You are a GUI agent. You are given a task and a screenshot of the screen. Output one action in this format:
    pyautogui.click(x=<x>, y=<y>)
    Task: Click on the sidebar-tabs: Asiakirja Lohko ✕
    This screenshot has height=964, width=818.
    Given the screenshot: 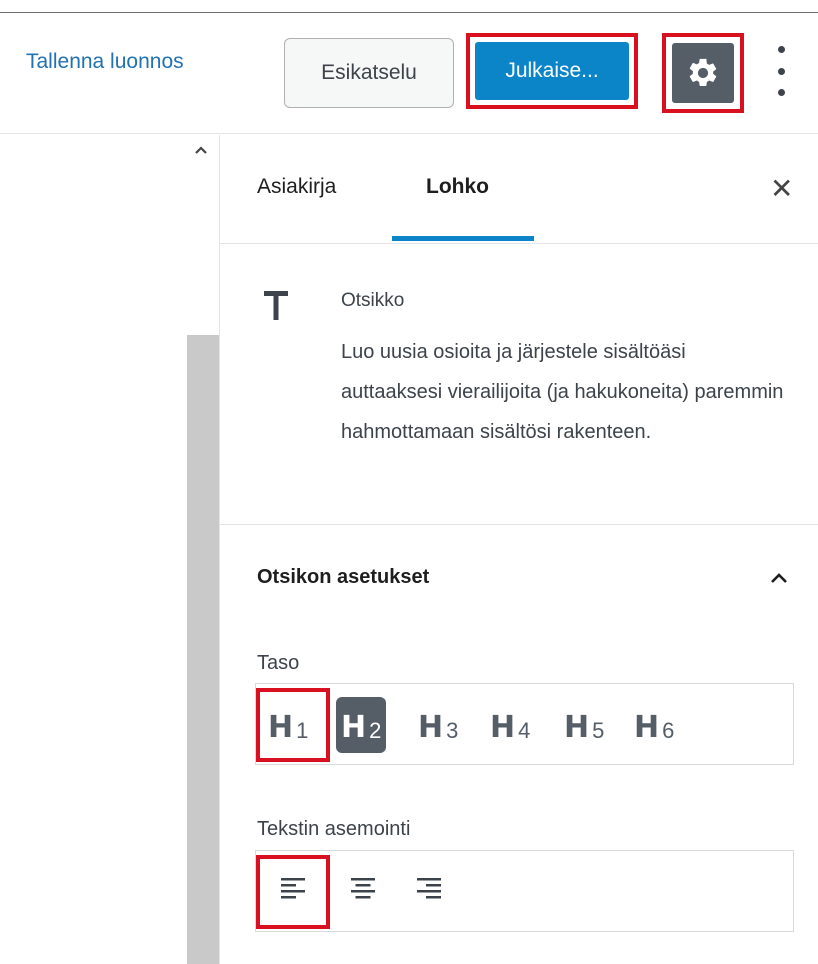 What is the action you would take?
    pyautogui.click(x=519, y=189)
    